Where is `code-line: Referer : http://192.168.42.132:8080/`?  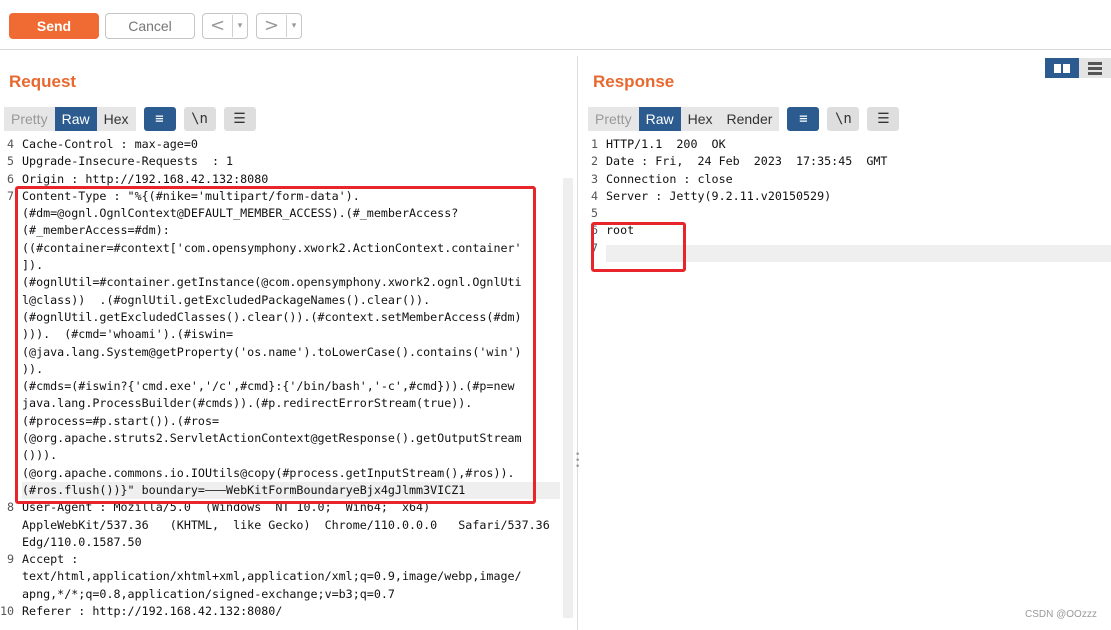
code-line: Referer : http://192.168.42.132:8080/ is located at coordinates (152, 611).